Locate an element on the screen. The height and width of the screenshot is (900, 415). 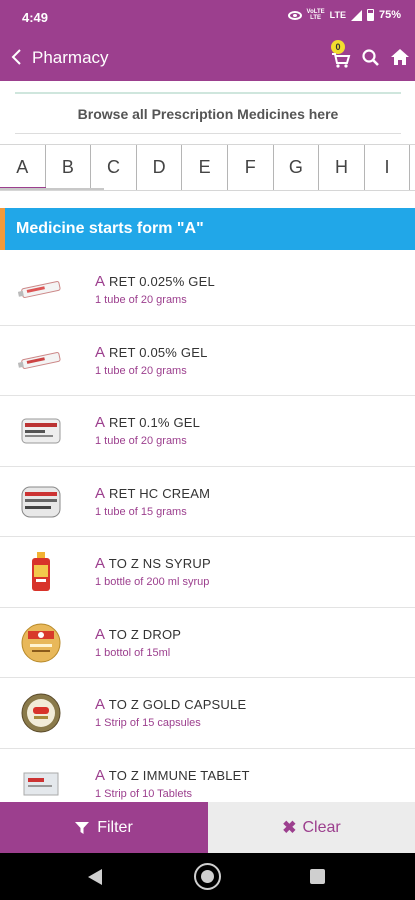
medicine-pack-size: 1 tube of 15 grams is located at coordinates (141, 511).